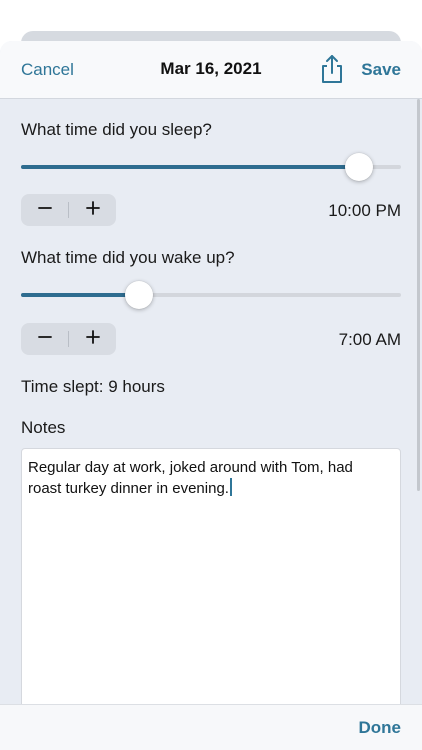  I want to click on wake-decrement-button, so click(44, 339).